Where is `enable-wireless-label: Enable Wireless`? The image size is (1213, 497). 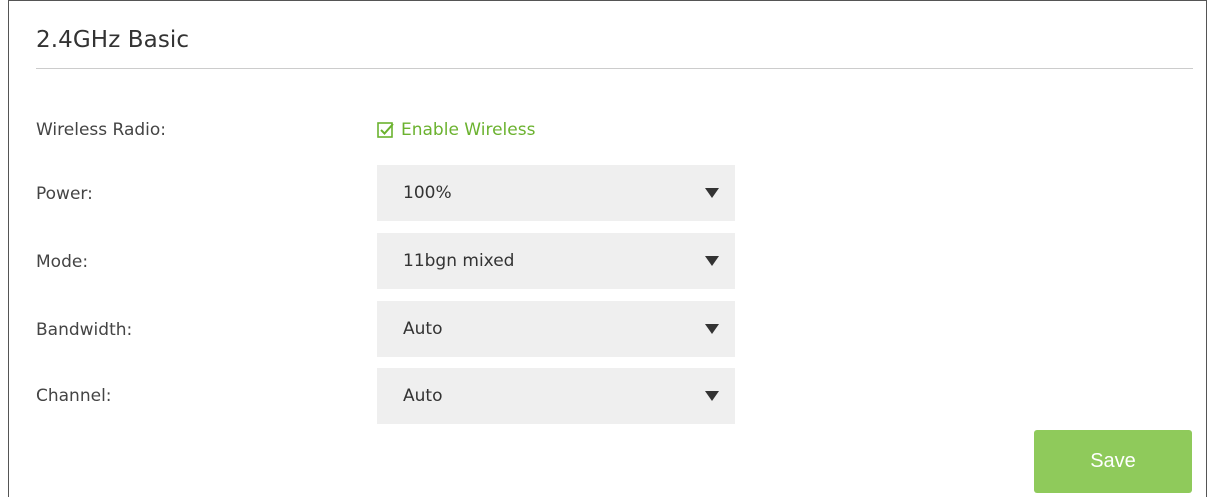 enable-wireless-label: Enable Wireless is located at coordinates (468, 130).